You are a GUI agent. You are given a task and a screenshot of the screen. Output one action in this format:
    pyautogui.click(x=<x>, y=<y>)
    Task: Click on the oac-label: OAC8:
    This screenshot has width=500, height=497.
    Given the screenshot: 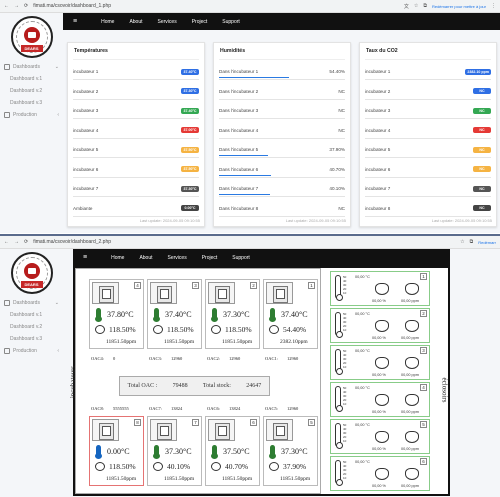 What is the action you would take?
    pyautogui.click(x=98, y=408)
    